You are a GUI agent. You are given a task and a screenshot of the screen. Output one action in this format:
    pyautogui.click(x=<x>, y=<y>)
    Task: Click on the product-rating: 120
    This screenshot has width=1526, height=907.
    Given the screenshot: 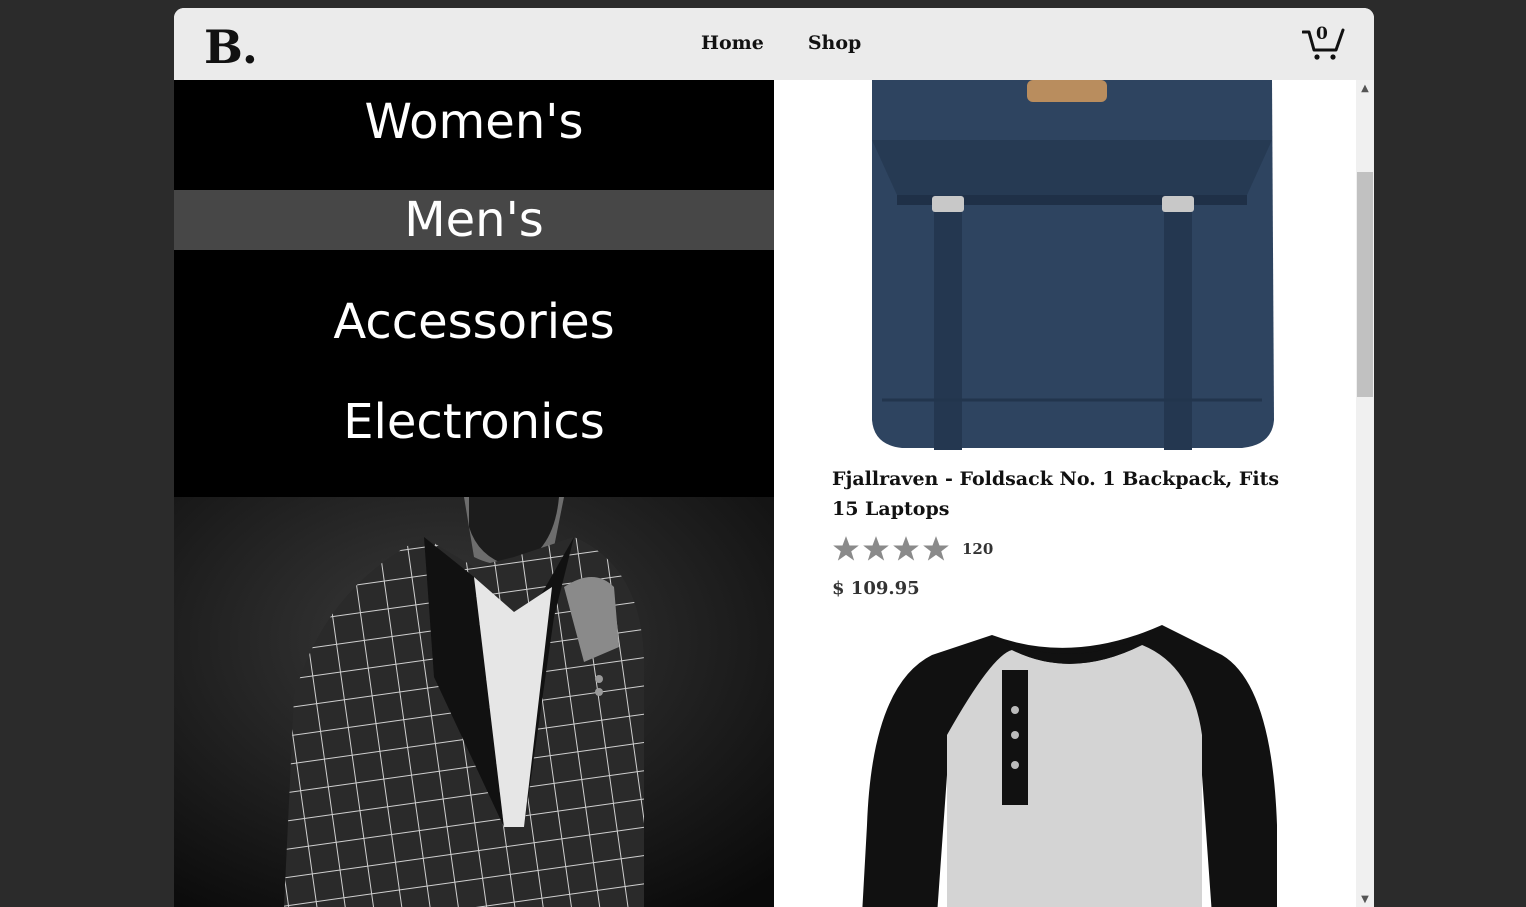 What is the action you would take?
    pyautogui.click(x=912, y=549)
    